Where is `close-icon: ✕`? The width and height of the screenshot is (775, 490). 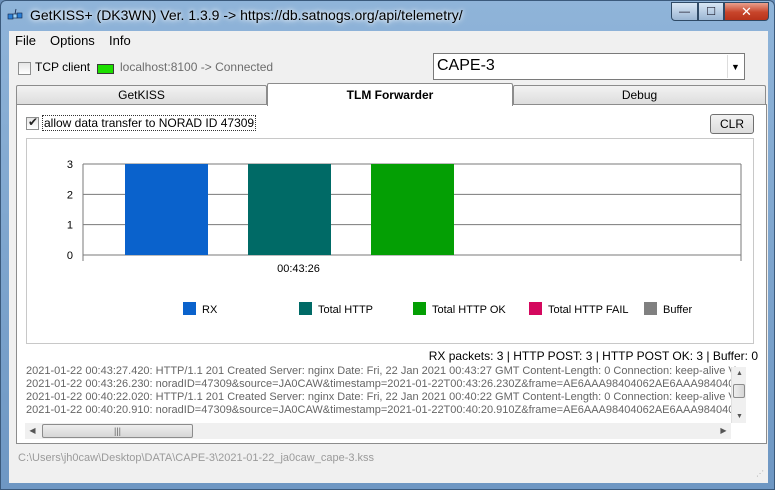 close-icon: ✕ is located at coordinates (746, 11).